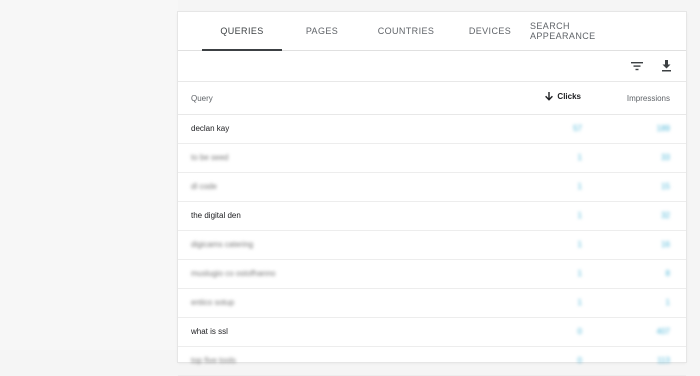 The height and width of the screenshot is (376, 700). I want to click on clicks-cell: 57, so click(577, 128).